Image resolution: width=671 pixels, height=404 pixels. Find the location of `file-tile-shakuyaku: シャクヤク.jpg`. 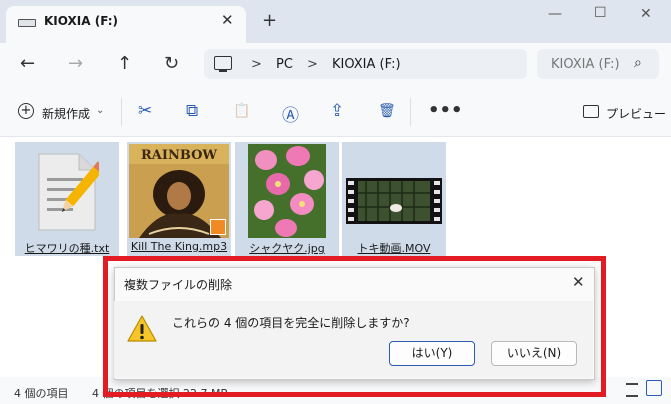

file-tile-shakuyaku: シャクヤク.jpg is located at coordinates (287, 199).